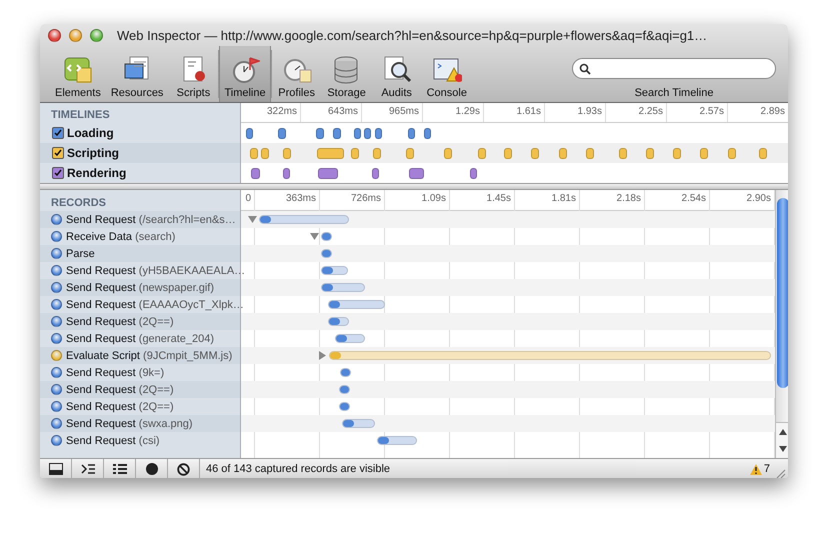 Image resolution: width=828 pixels, height=534 pixels. I want to click on tick-label: 965ms, so click(392, 112).